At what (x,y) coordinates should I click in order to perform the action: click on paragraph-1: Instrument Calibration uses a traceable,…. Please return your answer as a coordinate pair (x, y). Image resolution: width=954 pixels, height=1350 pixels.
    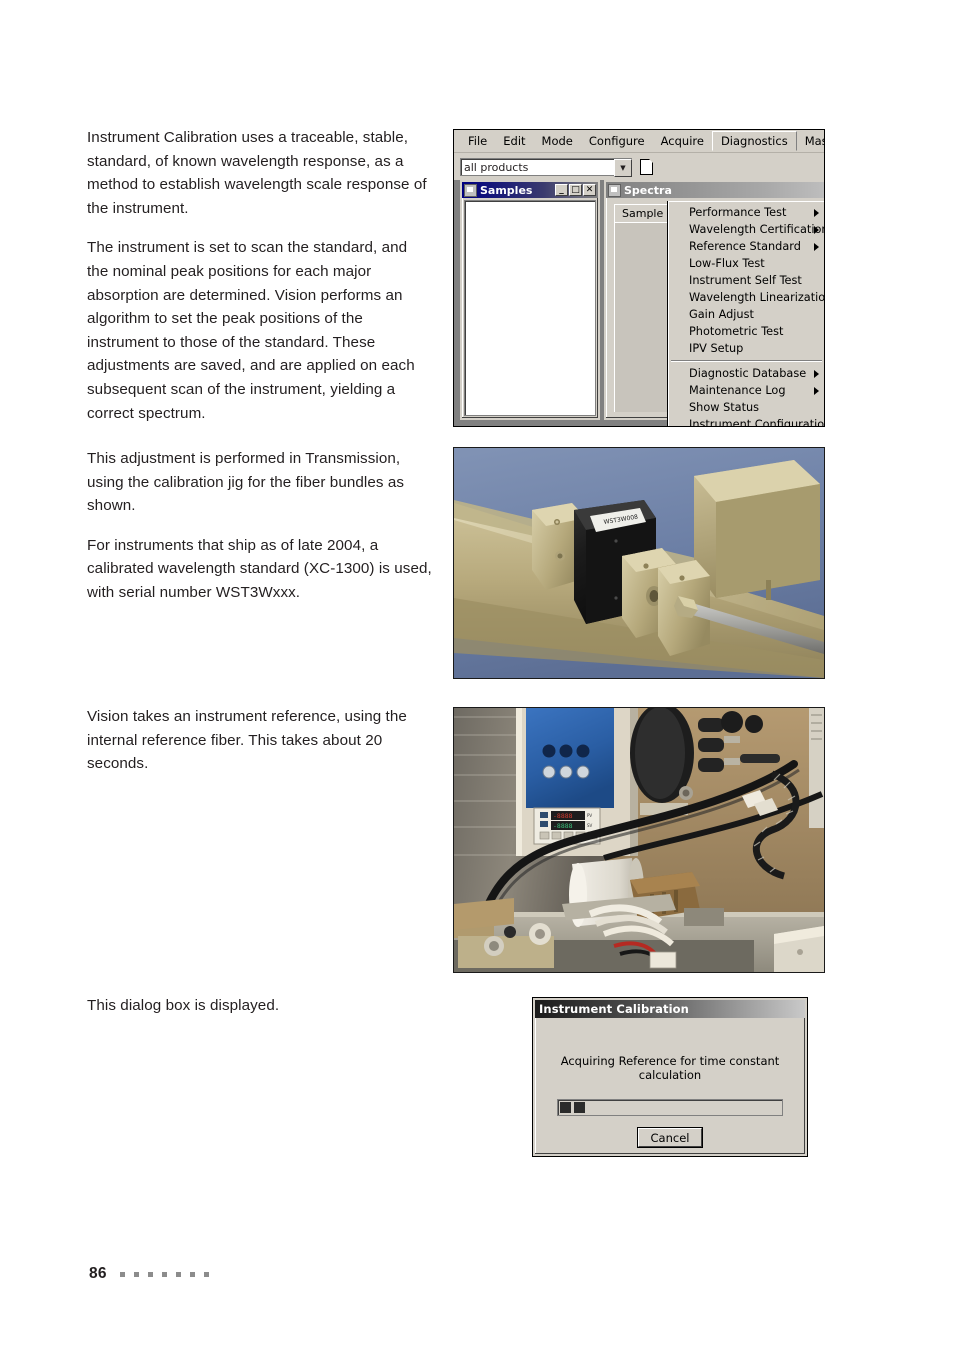
    Looking at the image, I should click on (257, 173).